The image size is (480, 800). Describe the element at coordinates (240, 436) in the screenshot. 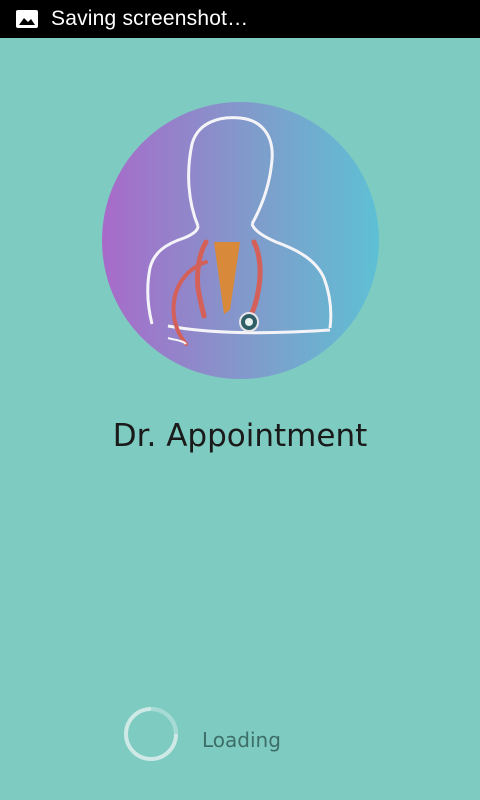

I see `app-title: Dr. Appointment` at that location.